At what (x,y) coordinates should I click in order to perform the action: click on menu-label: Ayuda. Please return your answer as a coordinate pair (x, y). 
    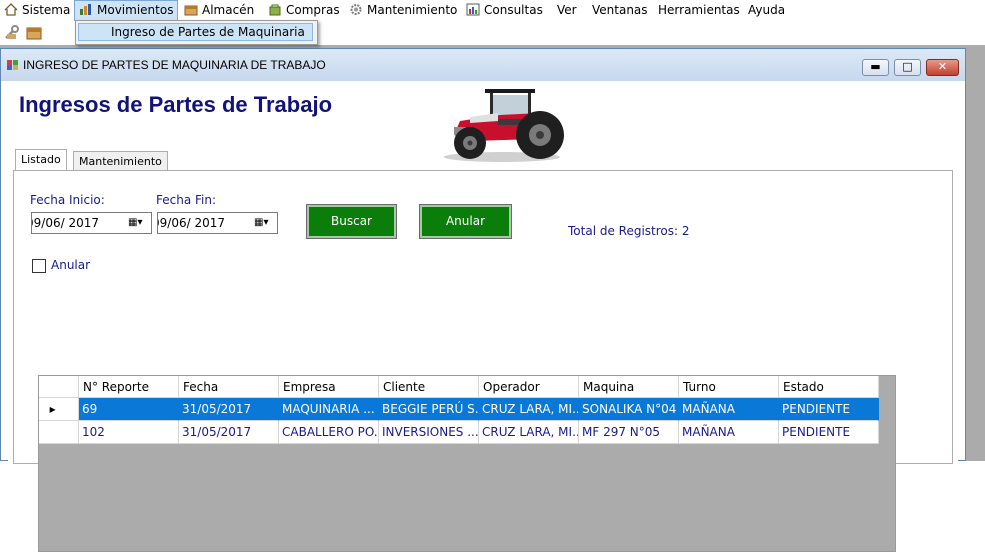
    Looking at the image, I should click on (767, 10).